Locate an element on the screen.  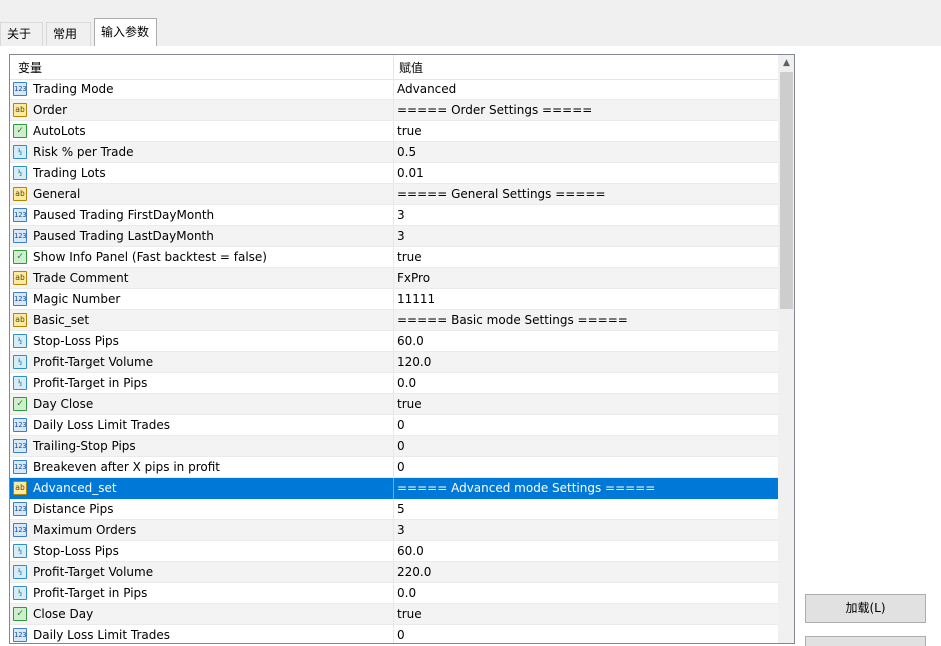
parameter-row: ½ Profit-Target Volume 120.0 is located at coordinates (394, 362).